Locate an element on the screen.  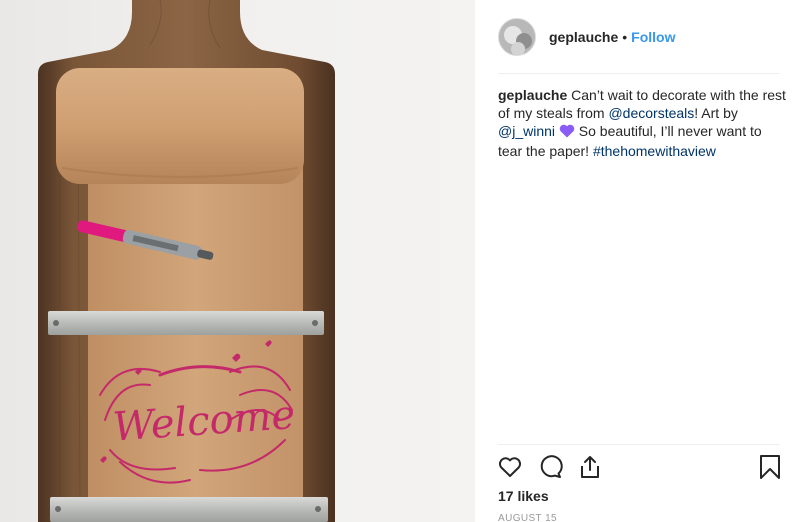
follow-button: Follow is located at coordinates (653, 37).